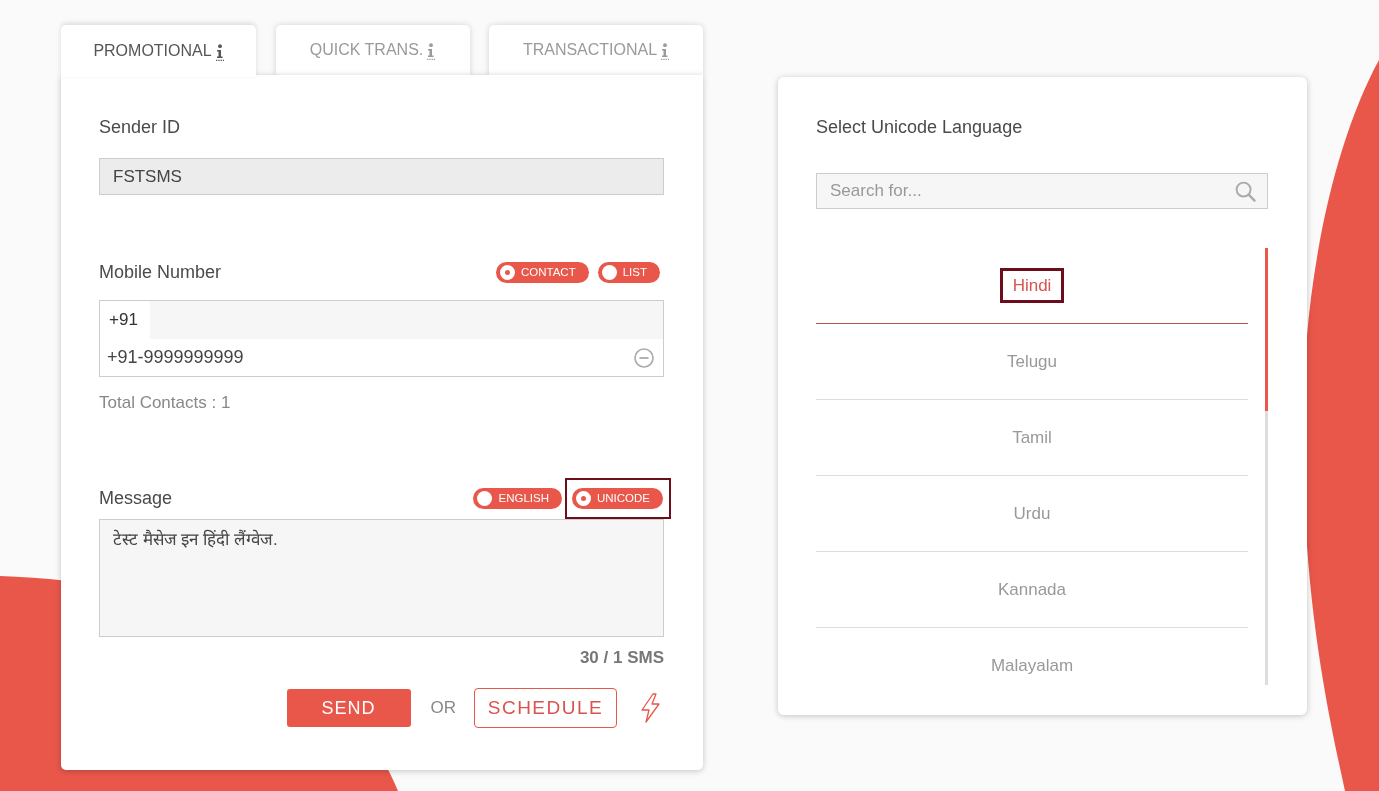 The width and height of the screenshot is (1379, 791). What do you see at coordinates (158, 51) in the screenshot?
I see `tab: PROMOTIONAL` at bounding box center [158, 51].